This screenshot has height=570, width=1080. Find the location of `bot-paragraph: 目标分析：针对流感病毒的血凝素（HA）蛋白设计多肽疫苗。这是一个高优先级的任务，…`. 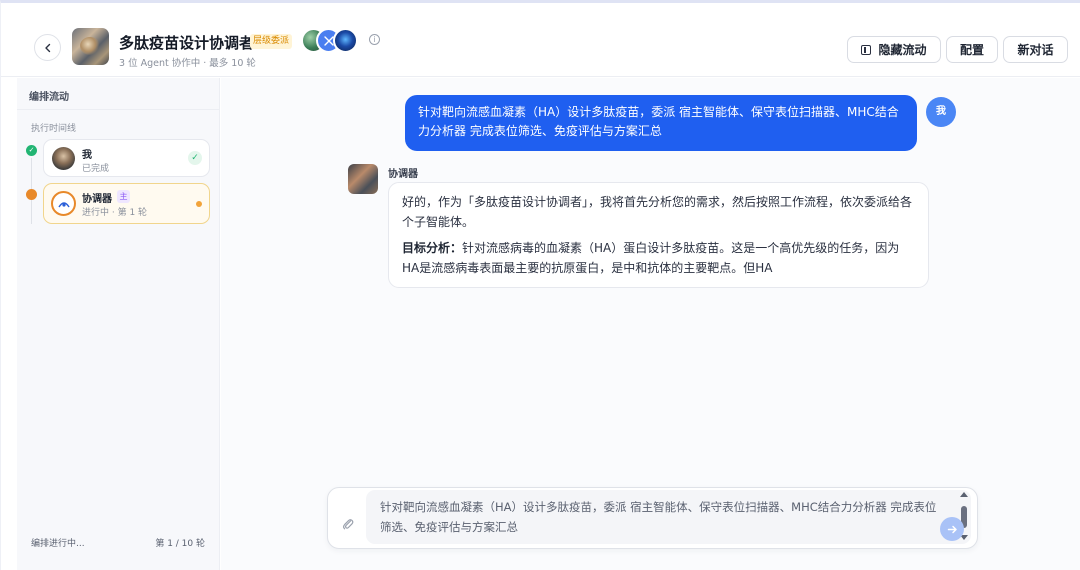

bot-paragraph: 目标分析：针对流感病毒的血凝素（HA）蛋白设计多肽疫苗。这是一个高优先级的任务，… is located at coordinates (658, 258).